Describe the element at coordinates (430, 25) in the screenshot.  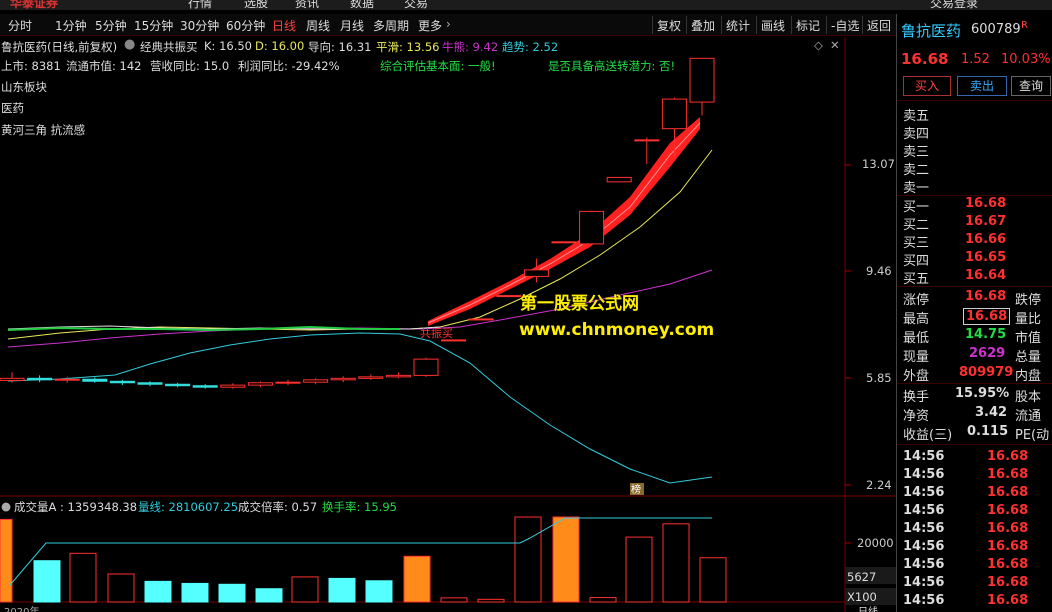
I see `period-tab-more: 更多` at that location.